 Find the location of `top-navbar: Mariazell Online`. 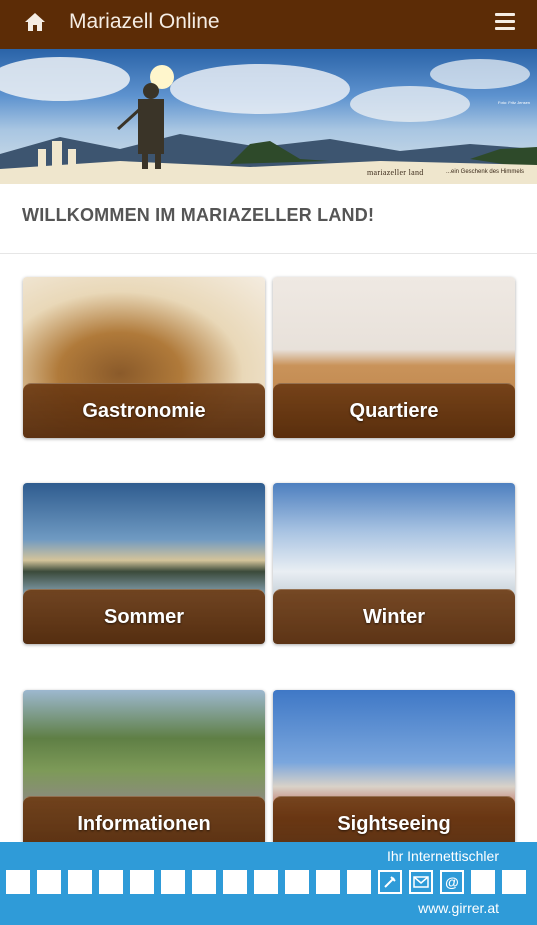

top-navbar: Mariazell Online is located at coordinates (268, 24).